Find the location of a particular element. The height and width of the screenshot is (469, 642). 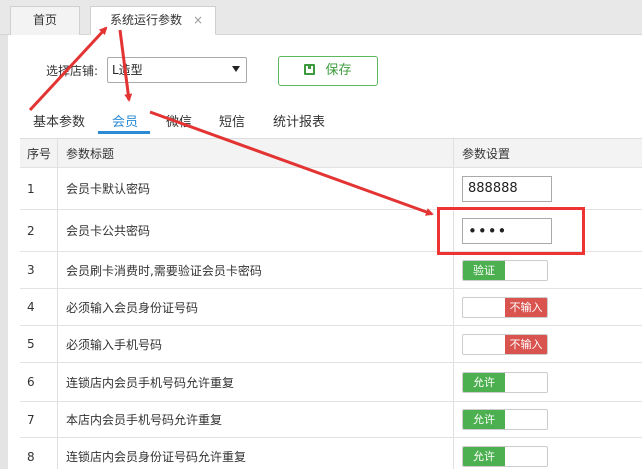

arrow-to-password is located at coordinates (291, 163).